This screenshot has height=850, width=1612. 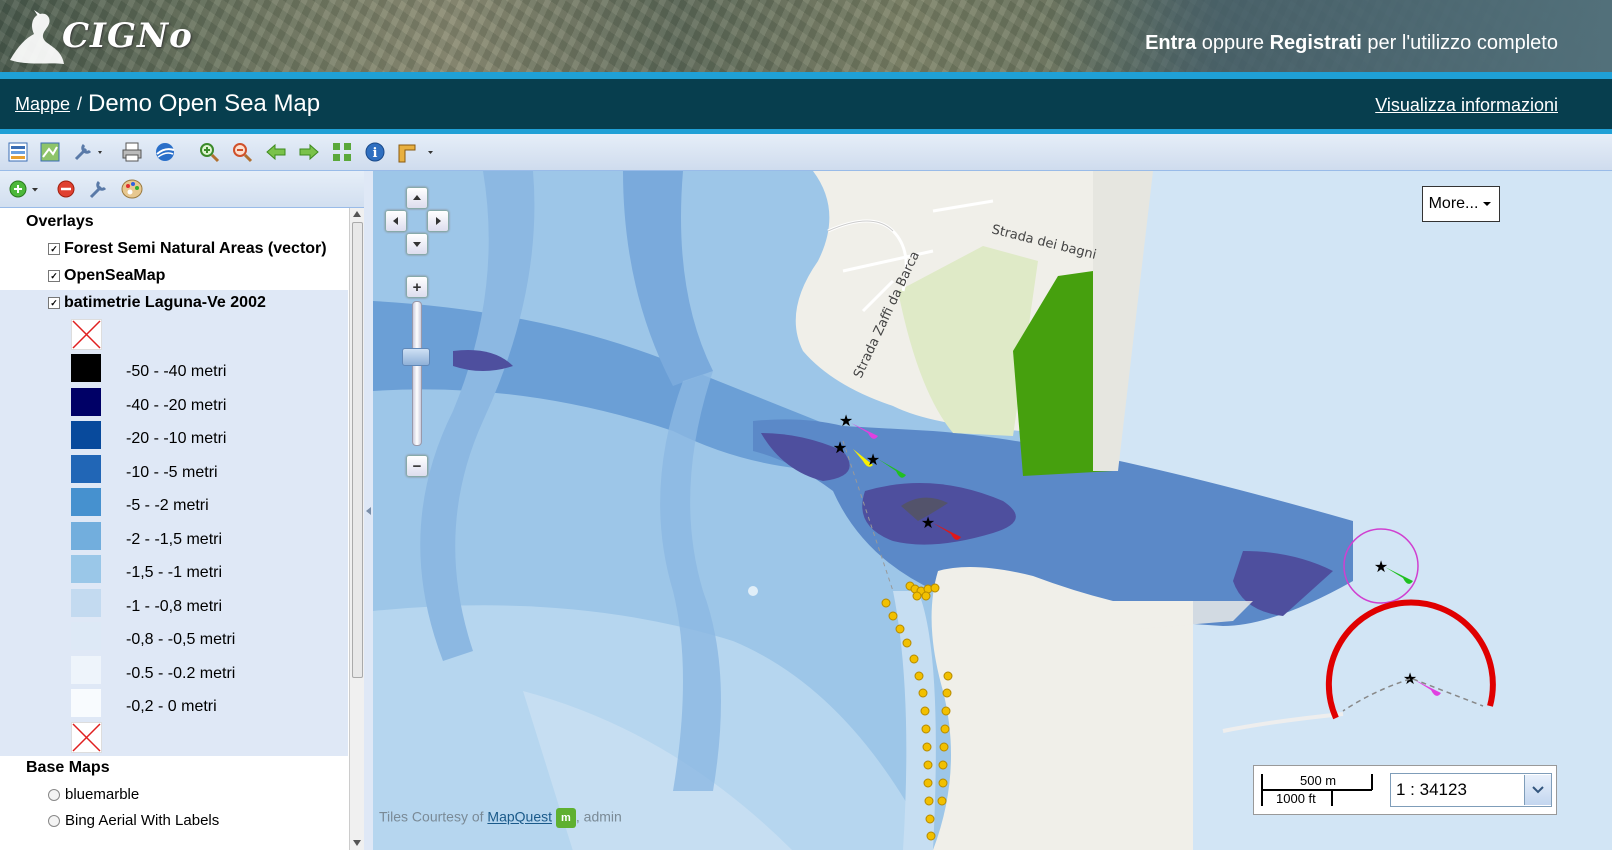 I want to click on legend-label-2: -20 - -10 metri, so click(x=176, y=438).